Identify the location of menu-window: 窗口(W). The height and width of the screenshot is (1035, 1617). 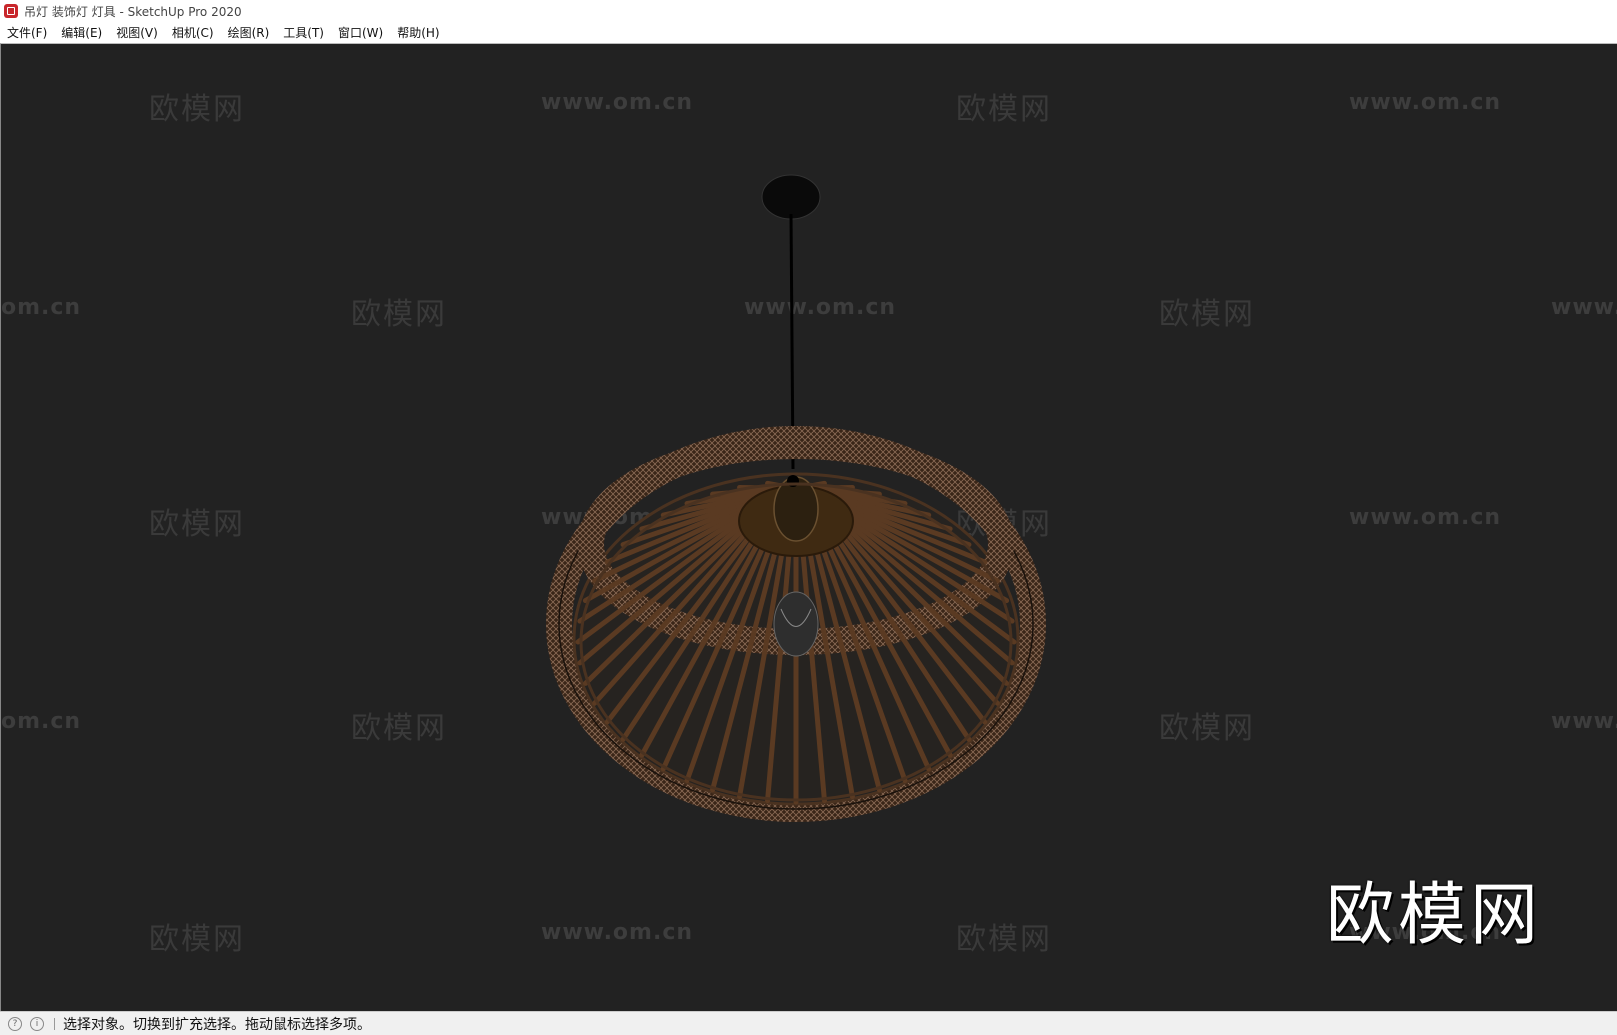
(360, 32).